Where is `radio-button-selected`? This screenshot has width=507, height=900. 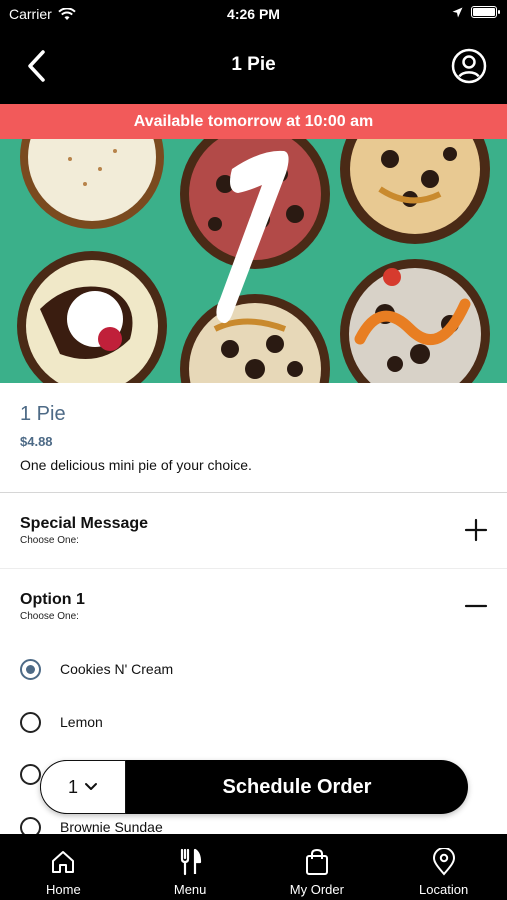 radio-button-selected is located at coordinates (30, 669).